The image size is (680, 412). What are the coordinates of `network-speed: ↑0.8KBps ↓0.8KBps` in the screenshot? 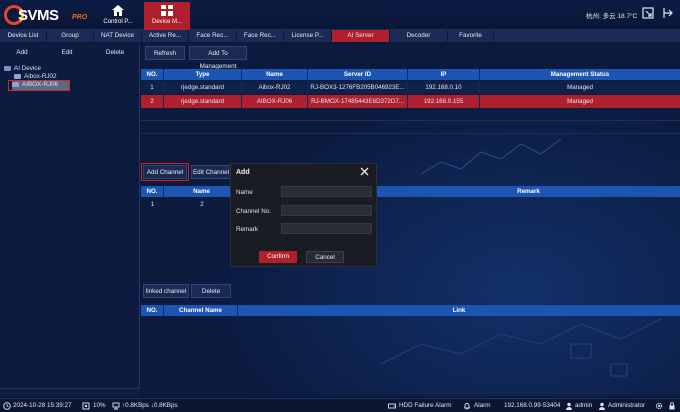 It's located at (150, 405).